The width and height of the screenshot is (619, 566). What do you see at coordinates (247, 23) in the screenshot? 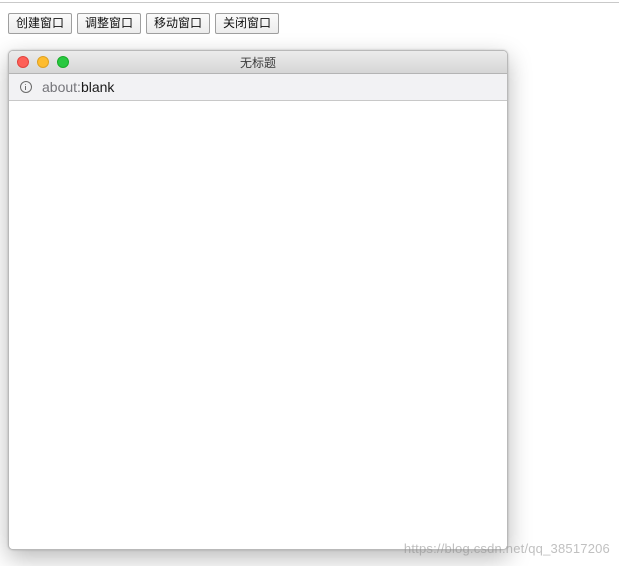
I see `close-window-button: 关闭窗口` at bounding box center [247, 23].